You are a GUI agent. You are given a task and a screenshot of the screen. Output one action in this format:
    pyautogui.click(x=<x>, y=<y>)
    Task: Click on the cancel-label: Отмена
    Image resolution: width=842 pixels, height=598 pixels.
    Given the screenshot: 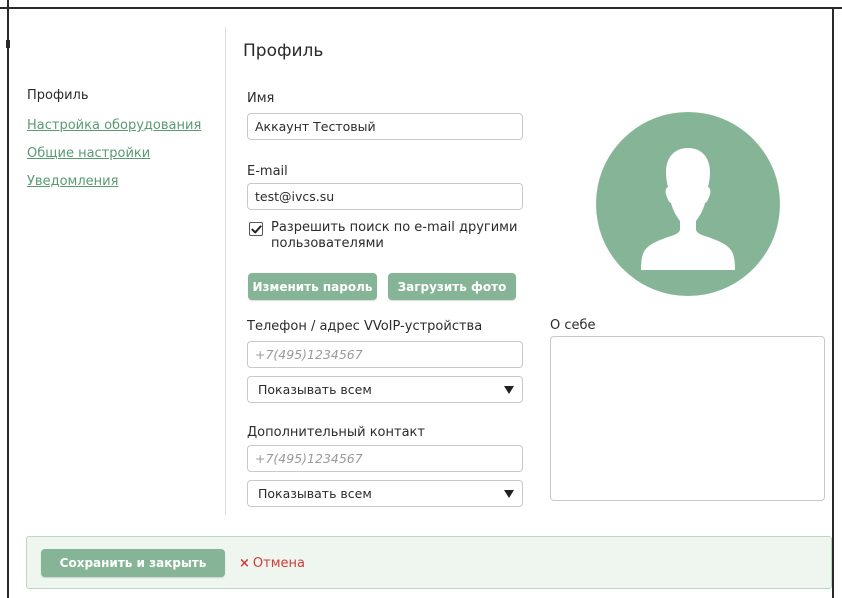 What is the action you would take?
    pyautogui.click(x=278, y=563)
    